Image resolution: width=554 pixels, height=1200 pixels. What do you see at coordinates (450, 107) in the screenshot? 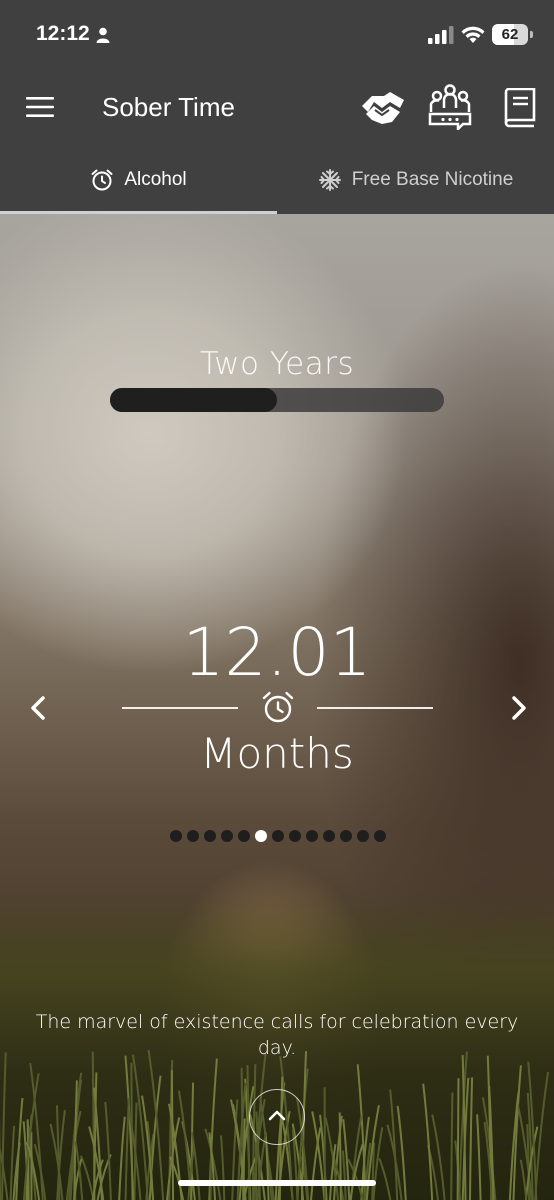
I see `group-icon` at bounding box center [450, 107].